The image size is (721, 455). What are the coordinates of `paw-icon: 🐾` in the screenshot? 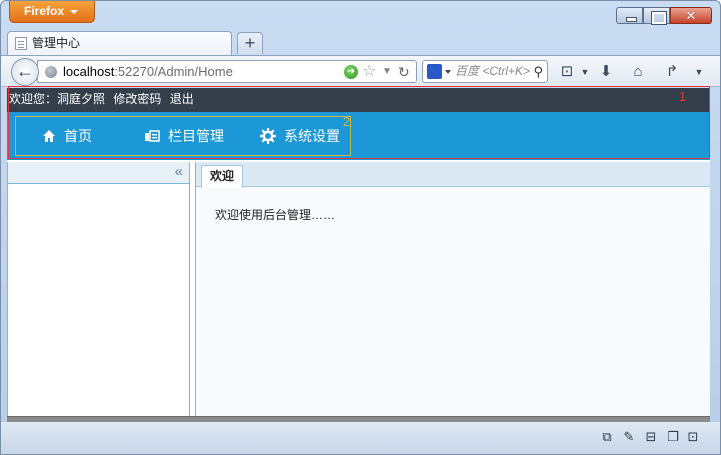 It's located at (434, 71).